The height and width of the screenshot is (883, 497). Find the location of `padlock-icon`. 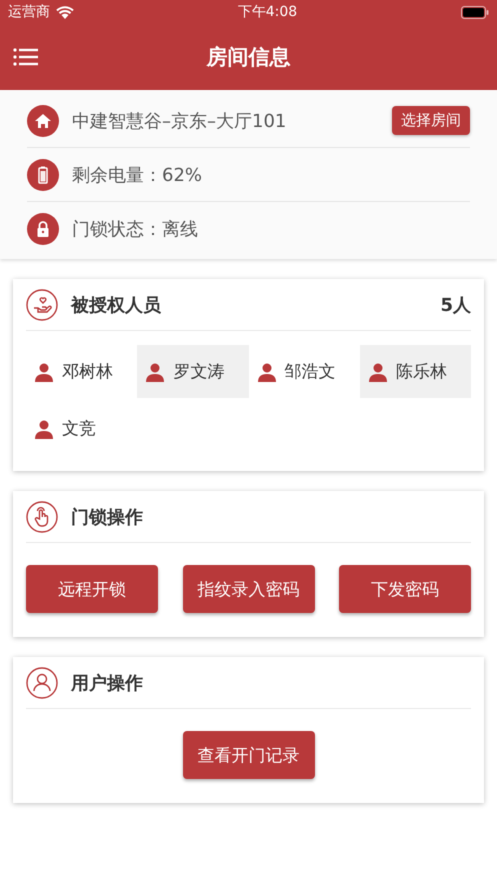

padlock-icon is located at coordinates (43, 228).